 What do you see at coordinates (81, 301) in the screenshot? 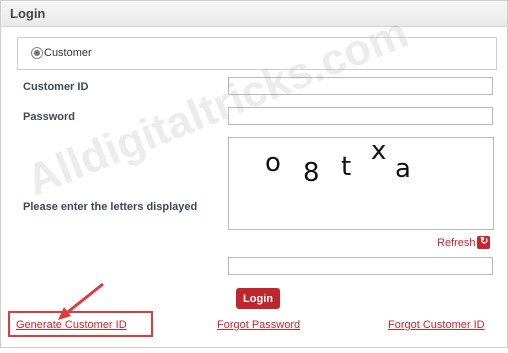
I see `annotation-arrow-icon` at bounding box center [81, 301].